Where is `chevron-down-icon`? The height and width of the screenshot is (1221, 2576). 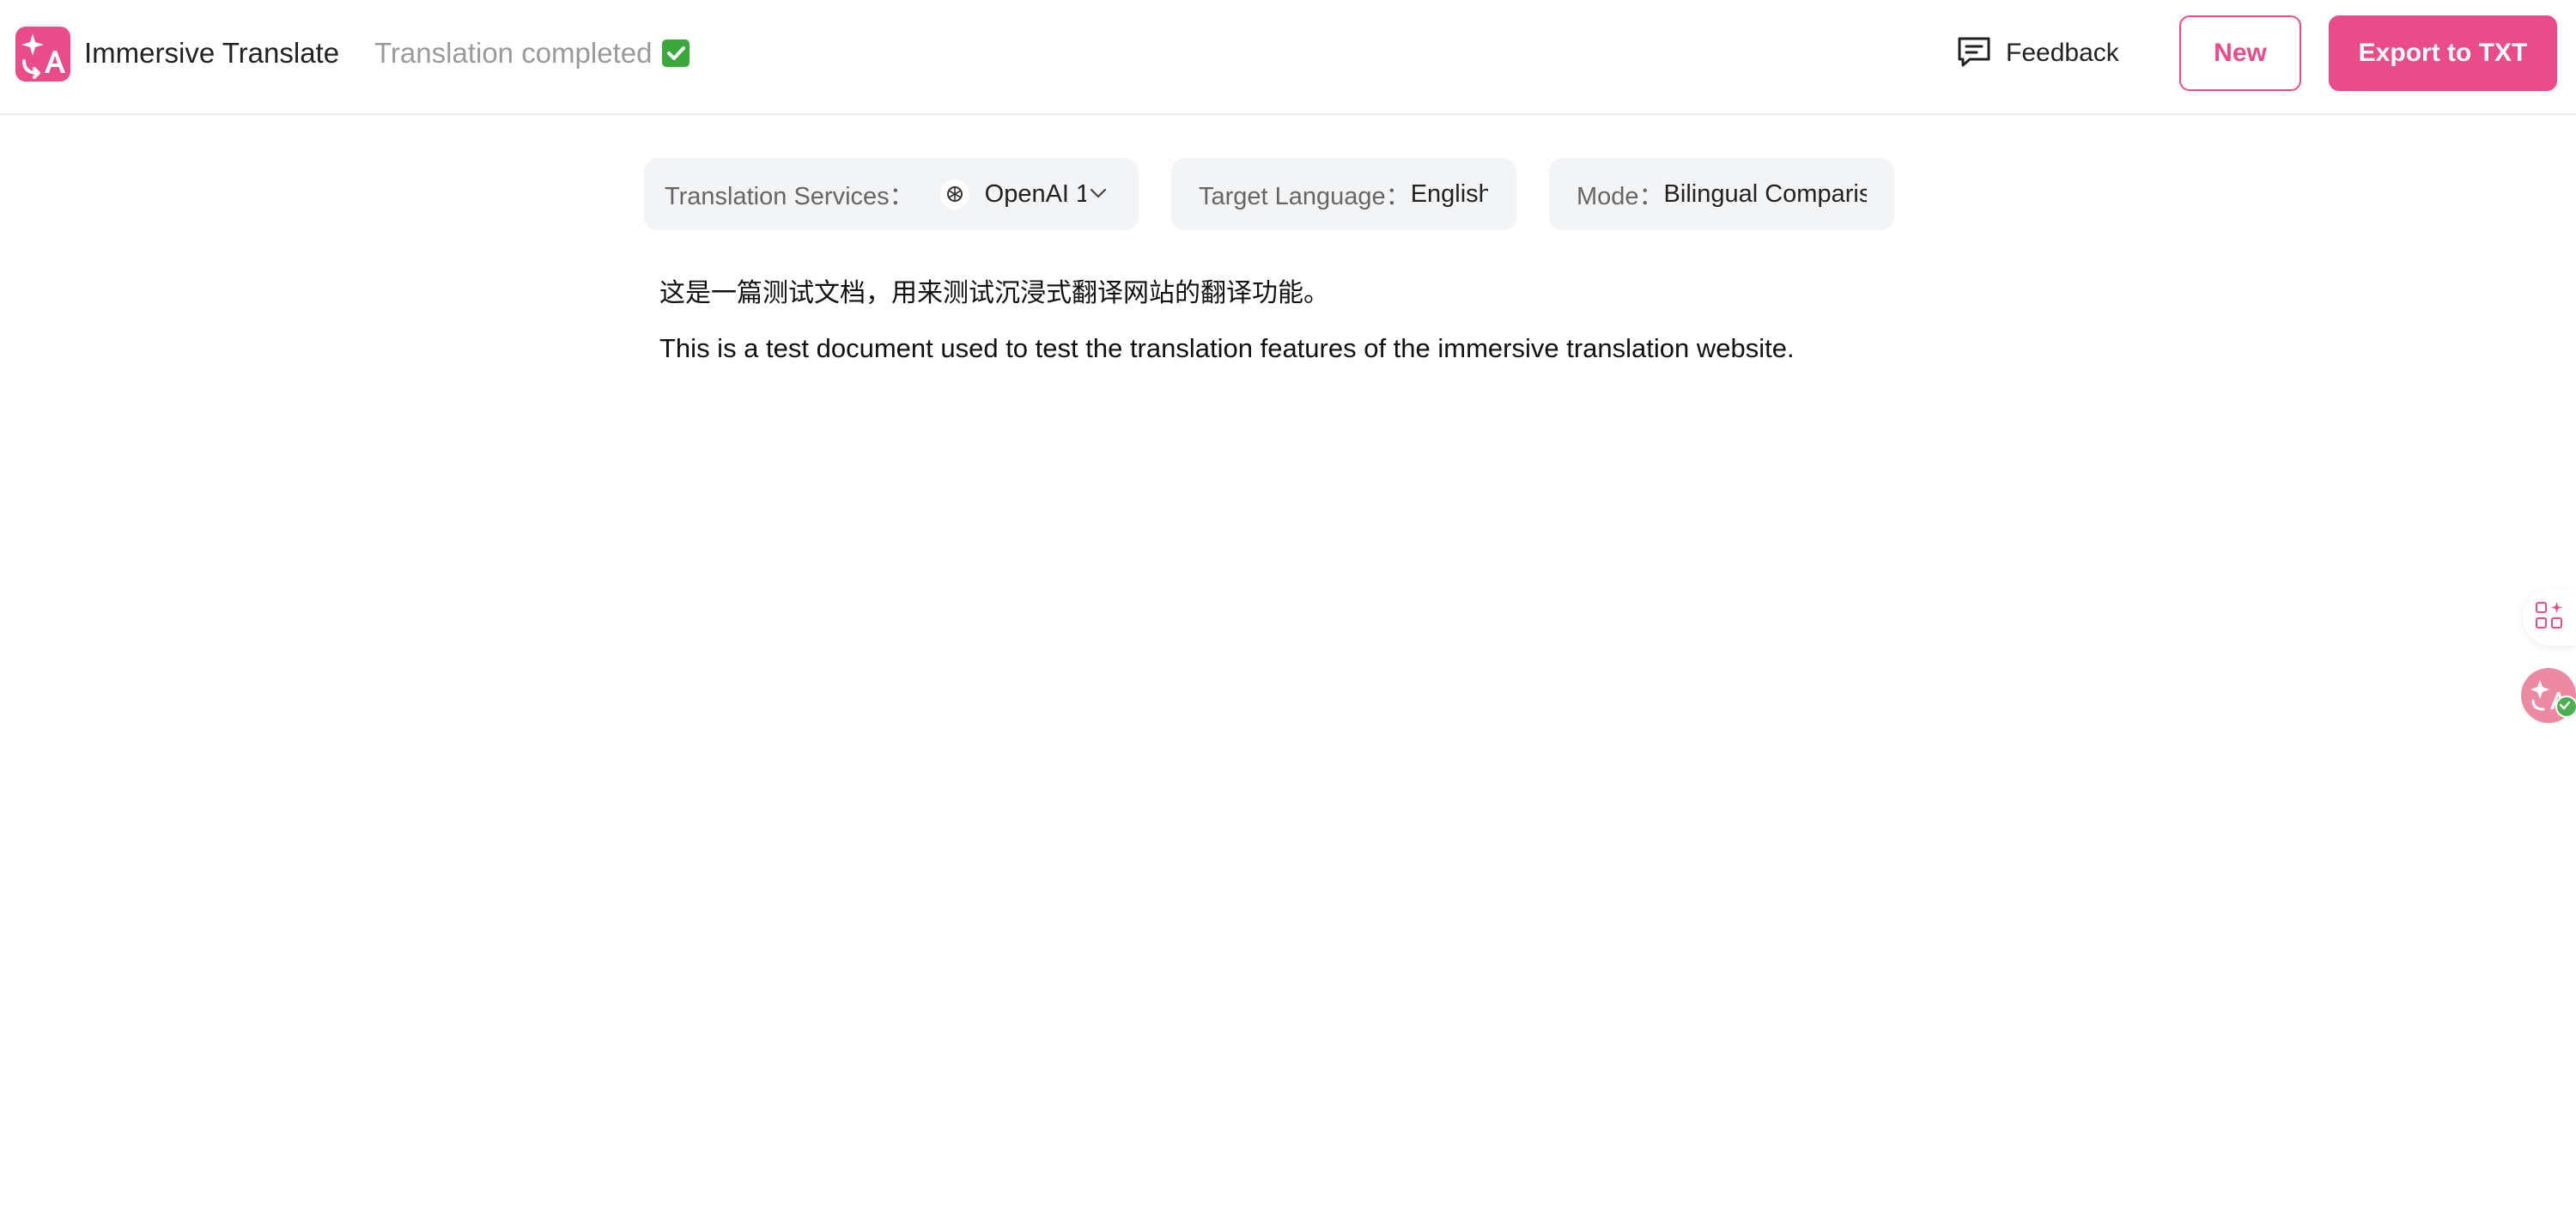
chevron-down-icon is located at coordinates (1098, 194).